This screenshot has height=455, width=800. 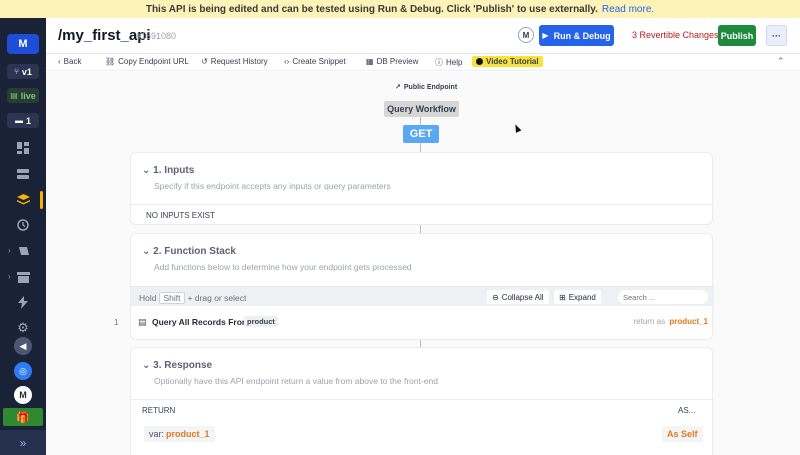 What do you see at coordinates (28, 120) in the screenshot?
I see `branch-count: 1` at bounding box center [28, 120].